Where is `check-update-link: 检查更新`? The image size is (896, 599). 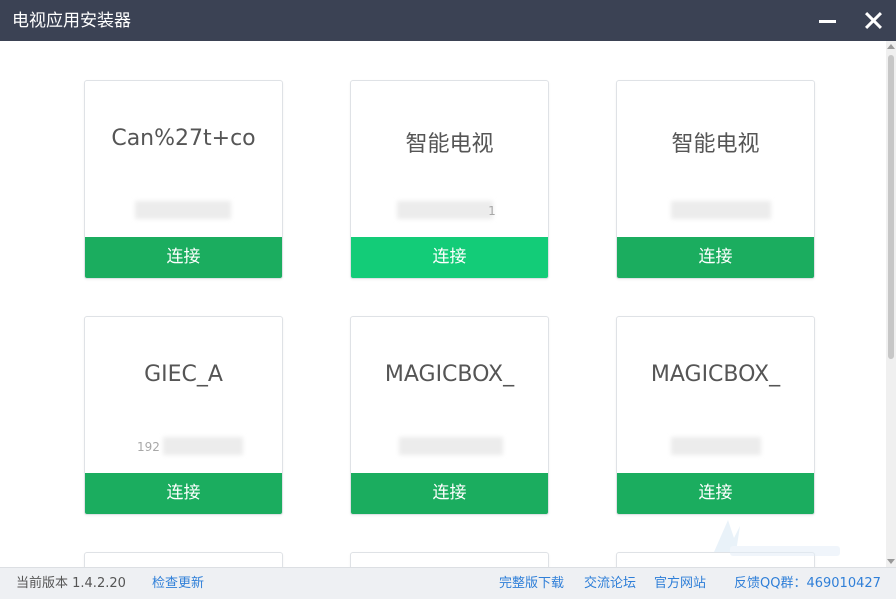 check-update-link: 检查更新 is located at coordinates (178, 583).